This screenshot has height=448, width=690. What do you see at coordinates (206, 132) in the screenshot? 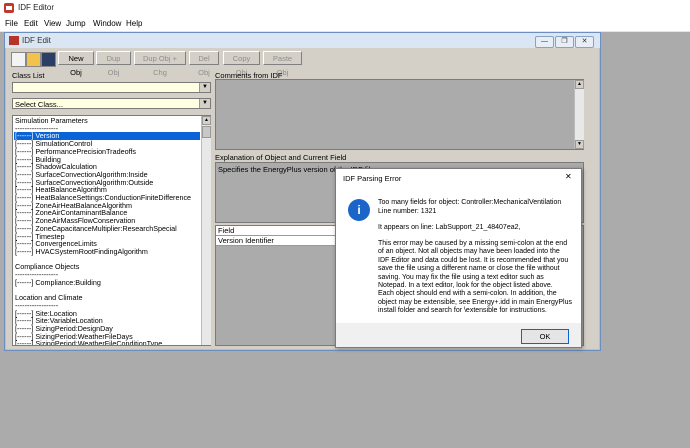
I see `scroll-thumb` at bounding box center [206, 132].